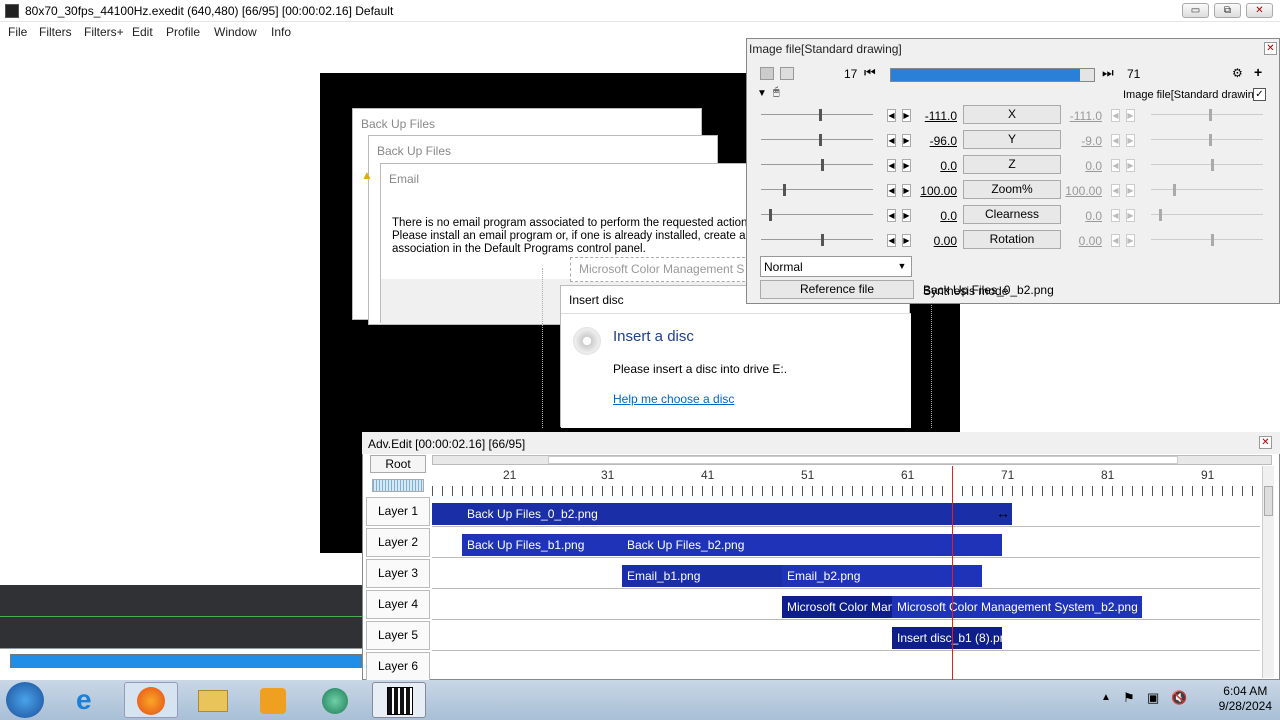 The height and width of the screenshot is (720, 1280). I want to click on clip-layer2-backup-b2: Back Up Files_b2.png, so click(812, 545).